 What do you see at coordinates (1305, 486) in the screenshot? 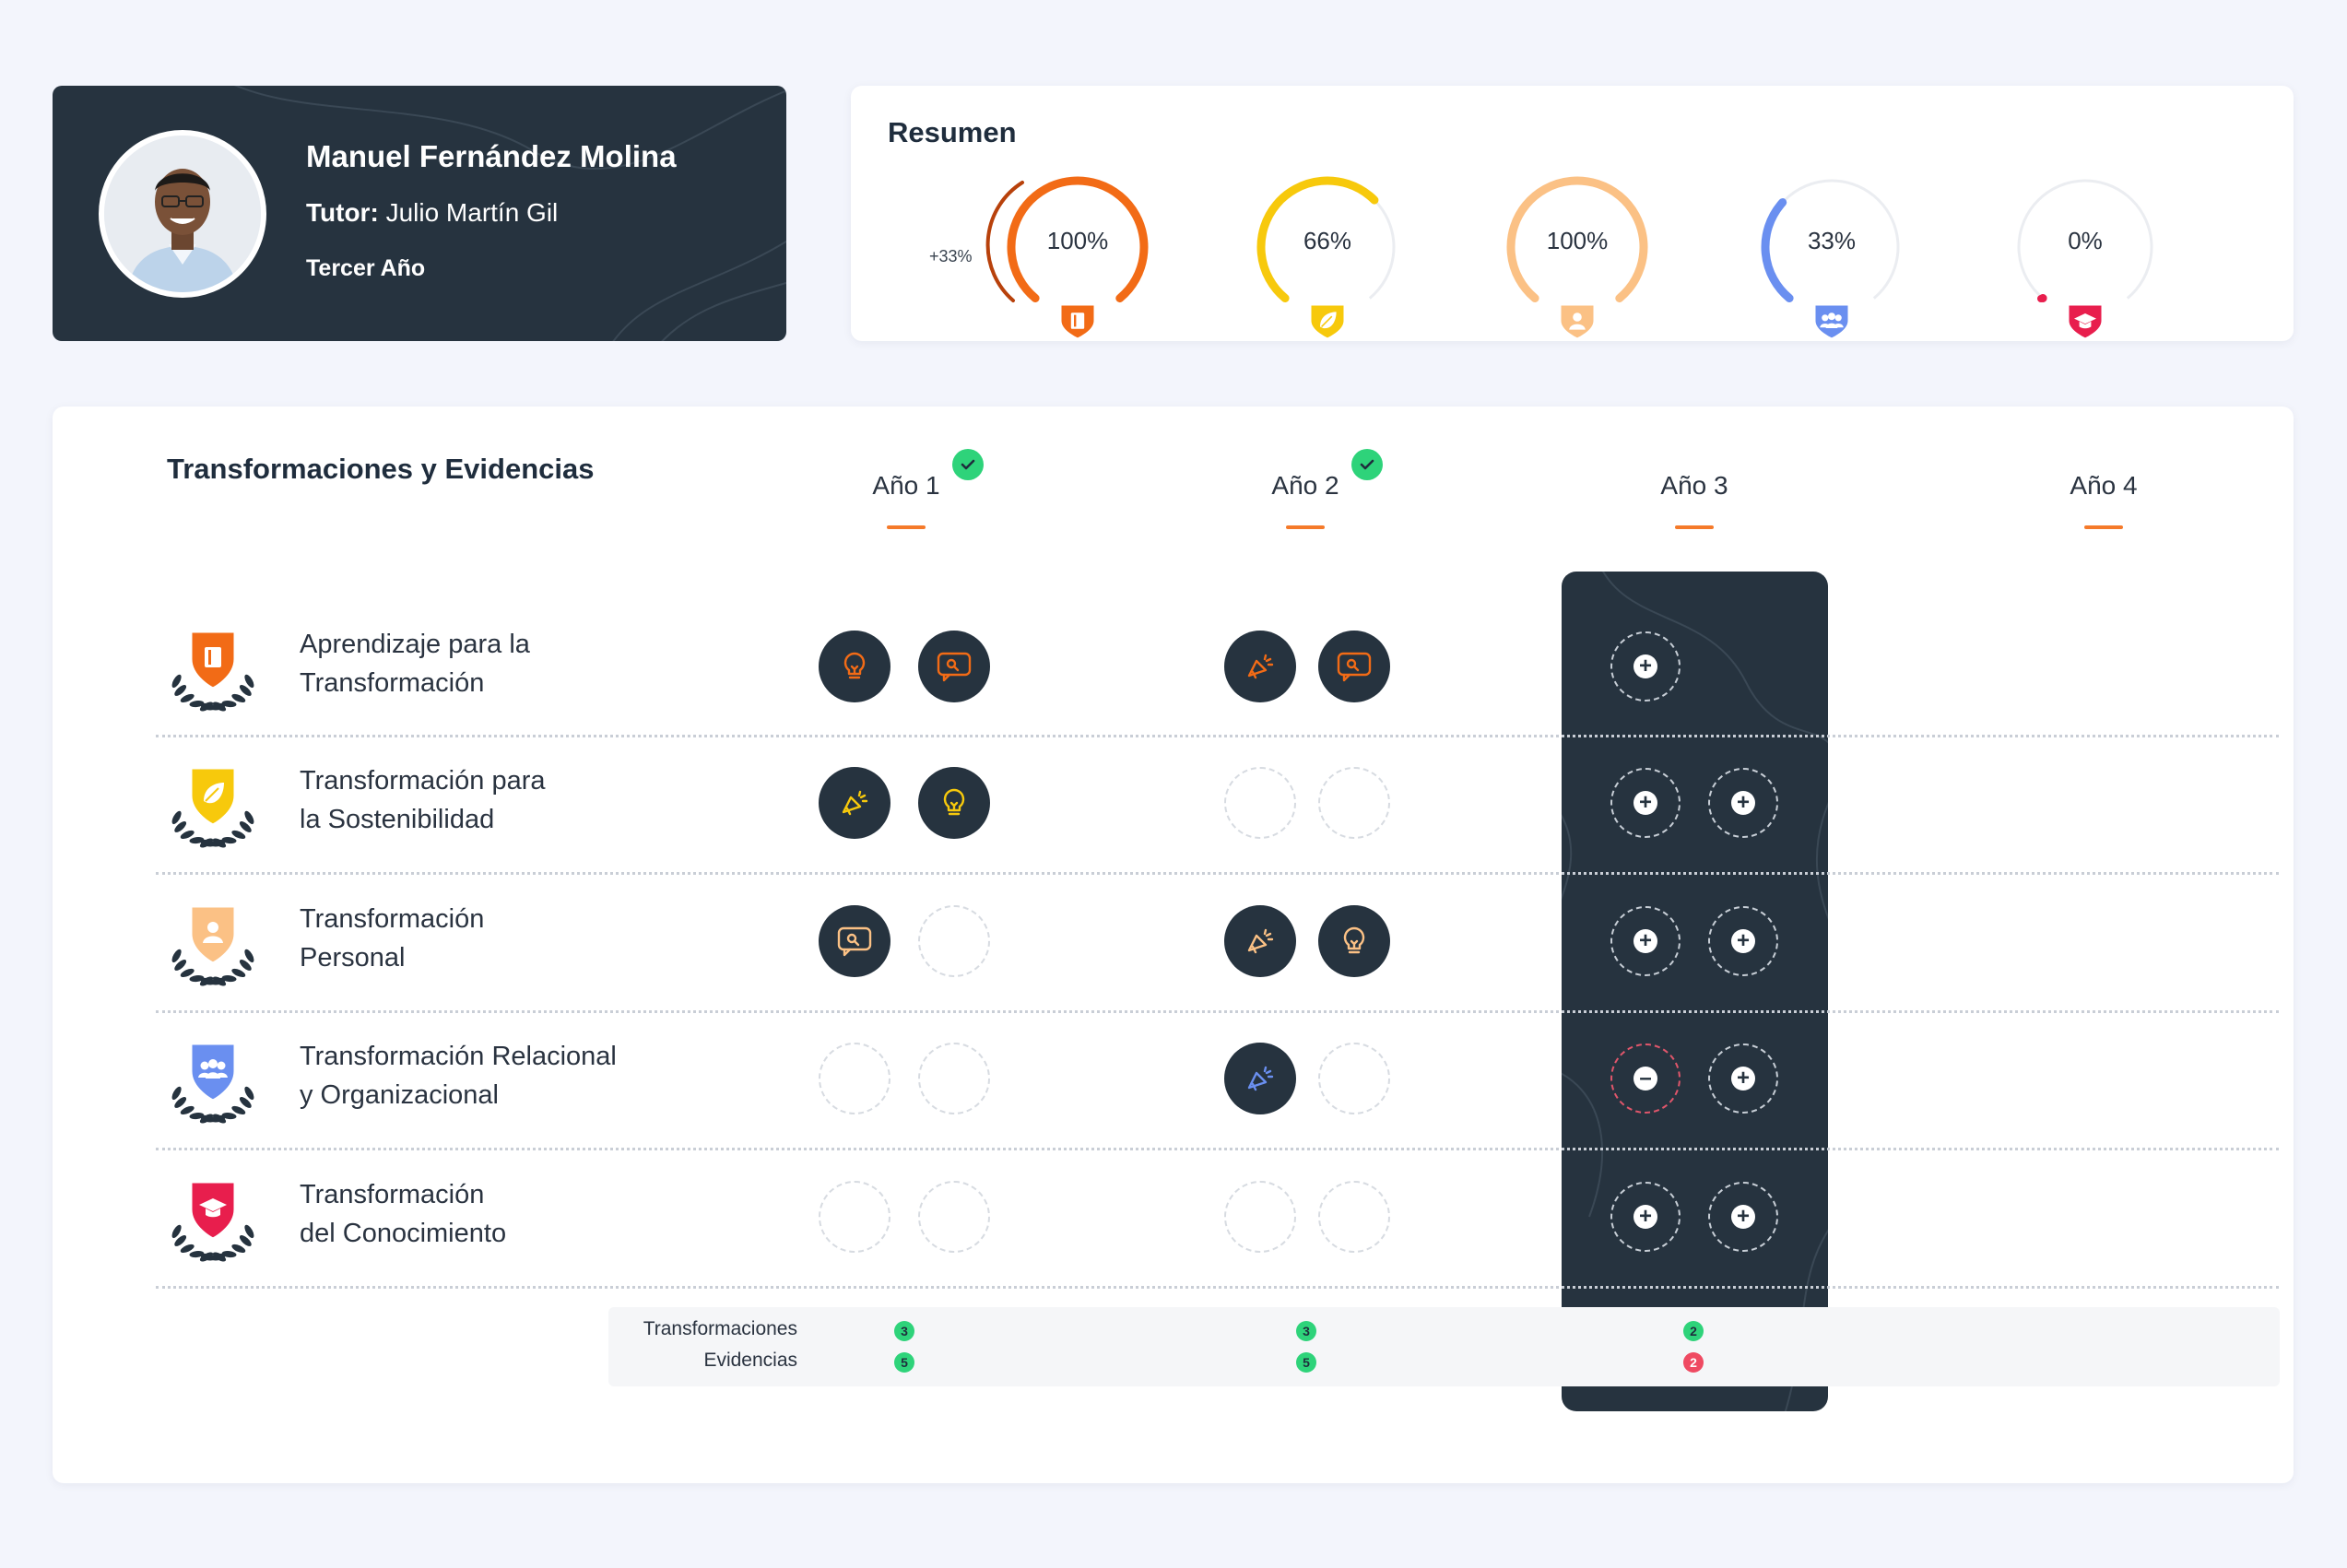
I see `year-header-2: Año 2` at bounding box center [1305, 486].